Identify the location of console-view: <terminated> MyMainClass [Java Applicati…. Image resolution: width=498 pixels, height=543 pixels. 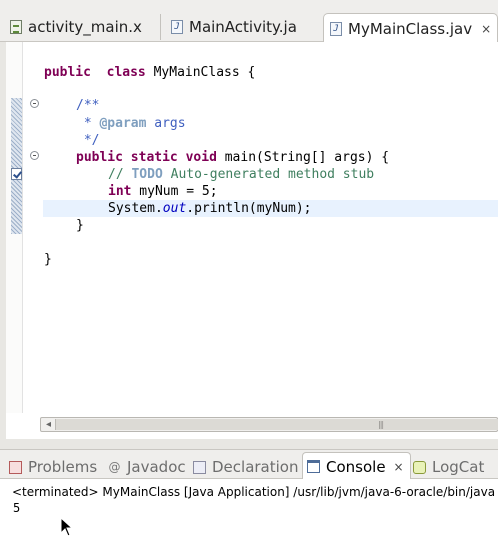
(249, 511).